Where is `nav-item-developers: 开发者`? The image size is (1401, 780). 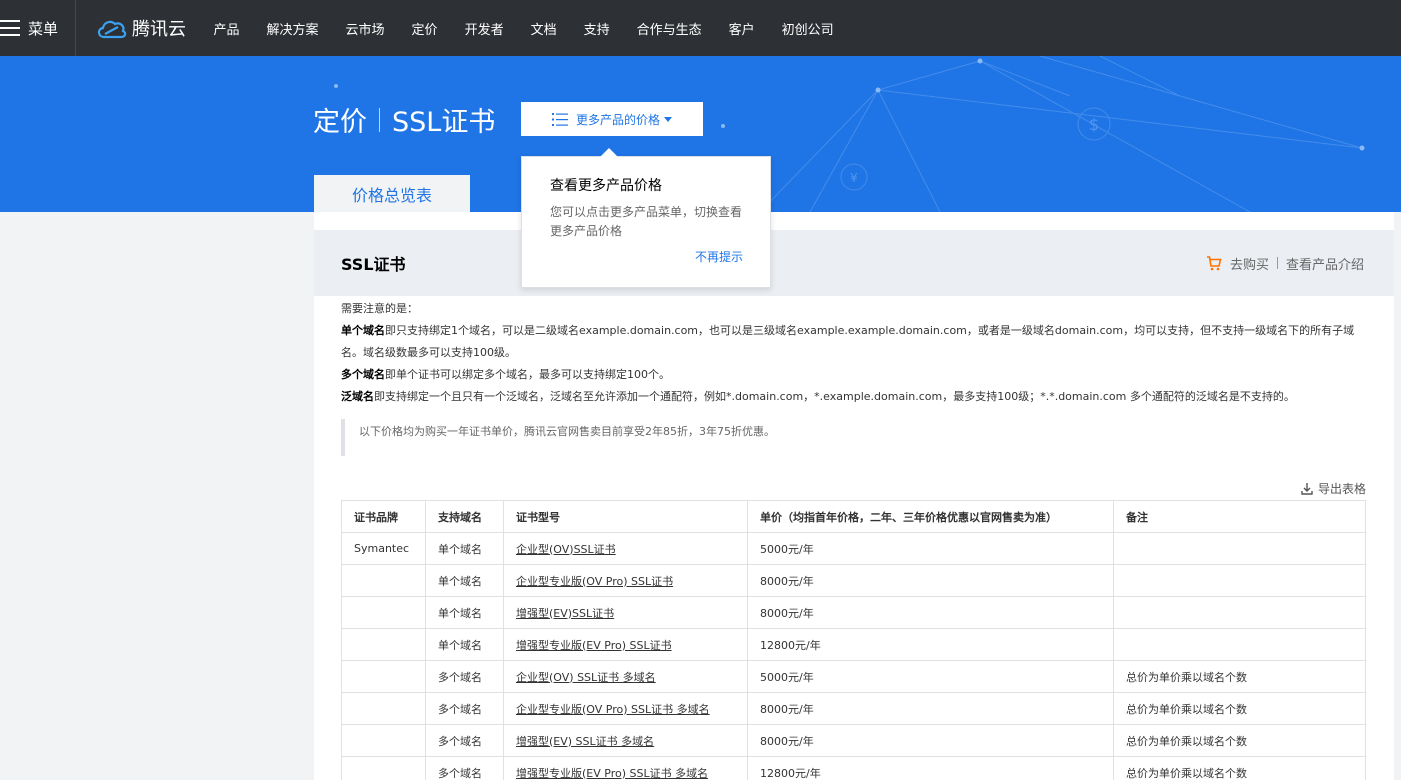 nav-item-developers: 开发者 is located at coordinates (484, 28).